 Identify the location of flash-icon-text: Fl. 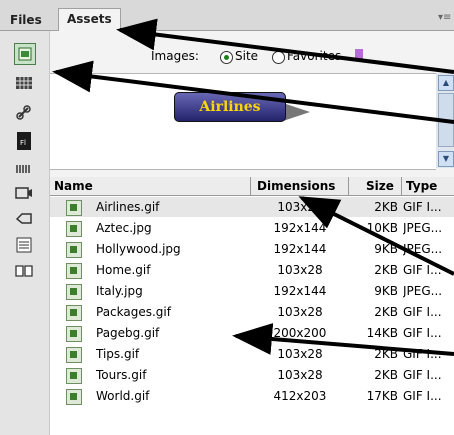
(23, 143).